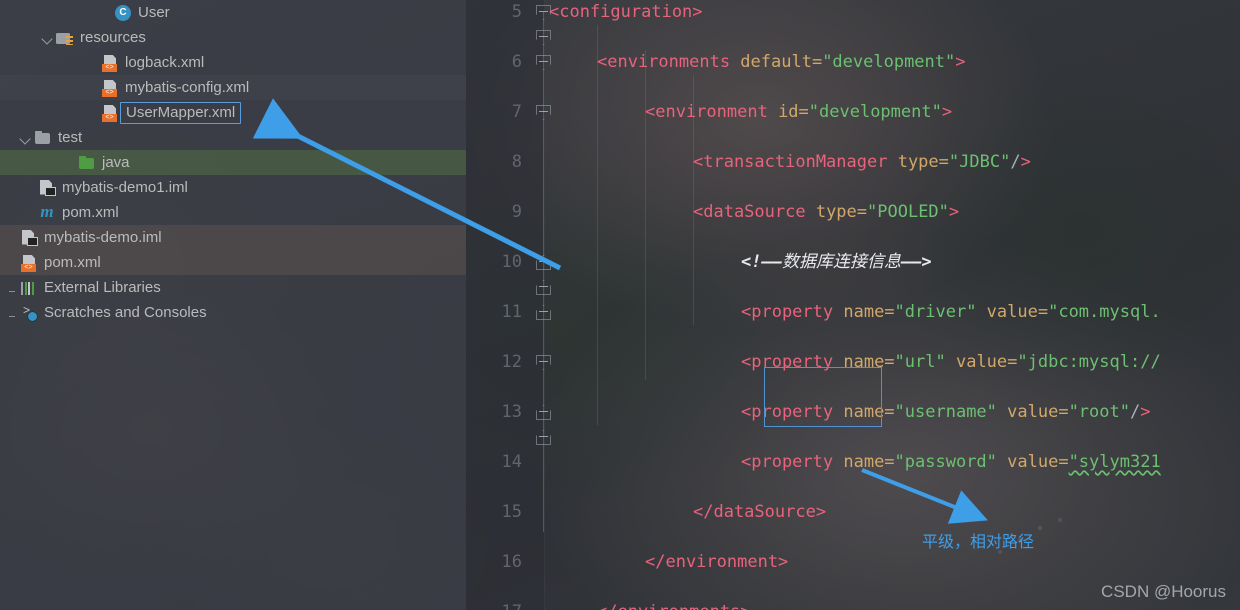  Describe the element at coordinates (853, 512) in the screenshot. I see `code-line-15: 15 </dataSource>` at that location.